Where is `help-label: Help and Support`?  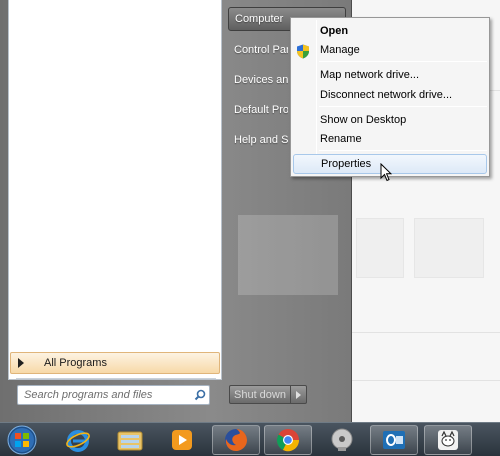 help-label: Help and Support is located at coordinates (261, 140).